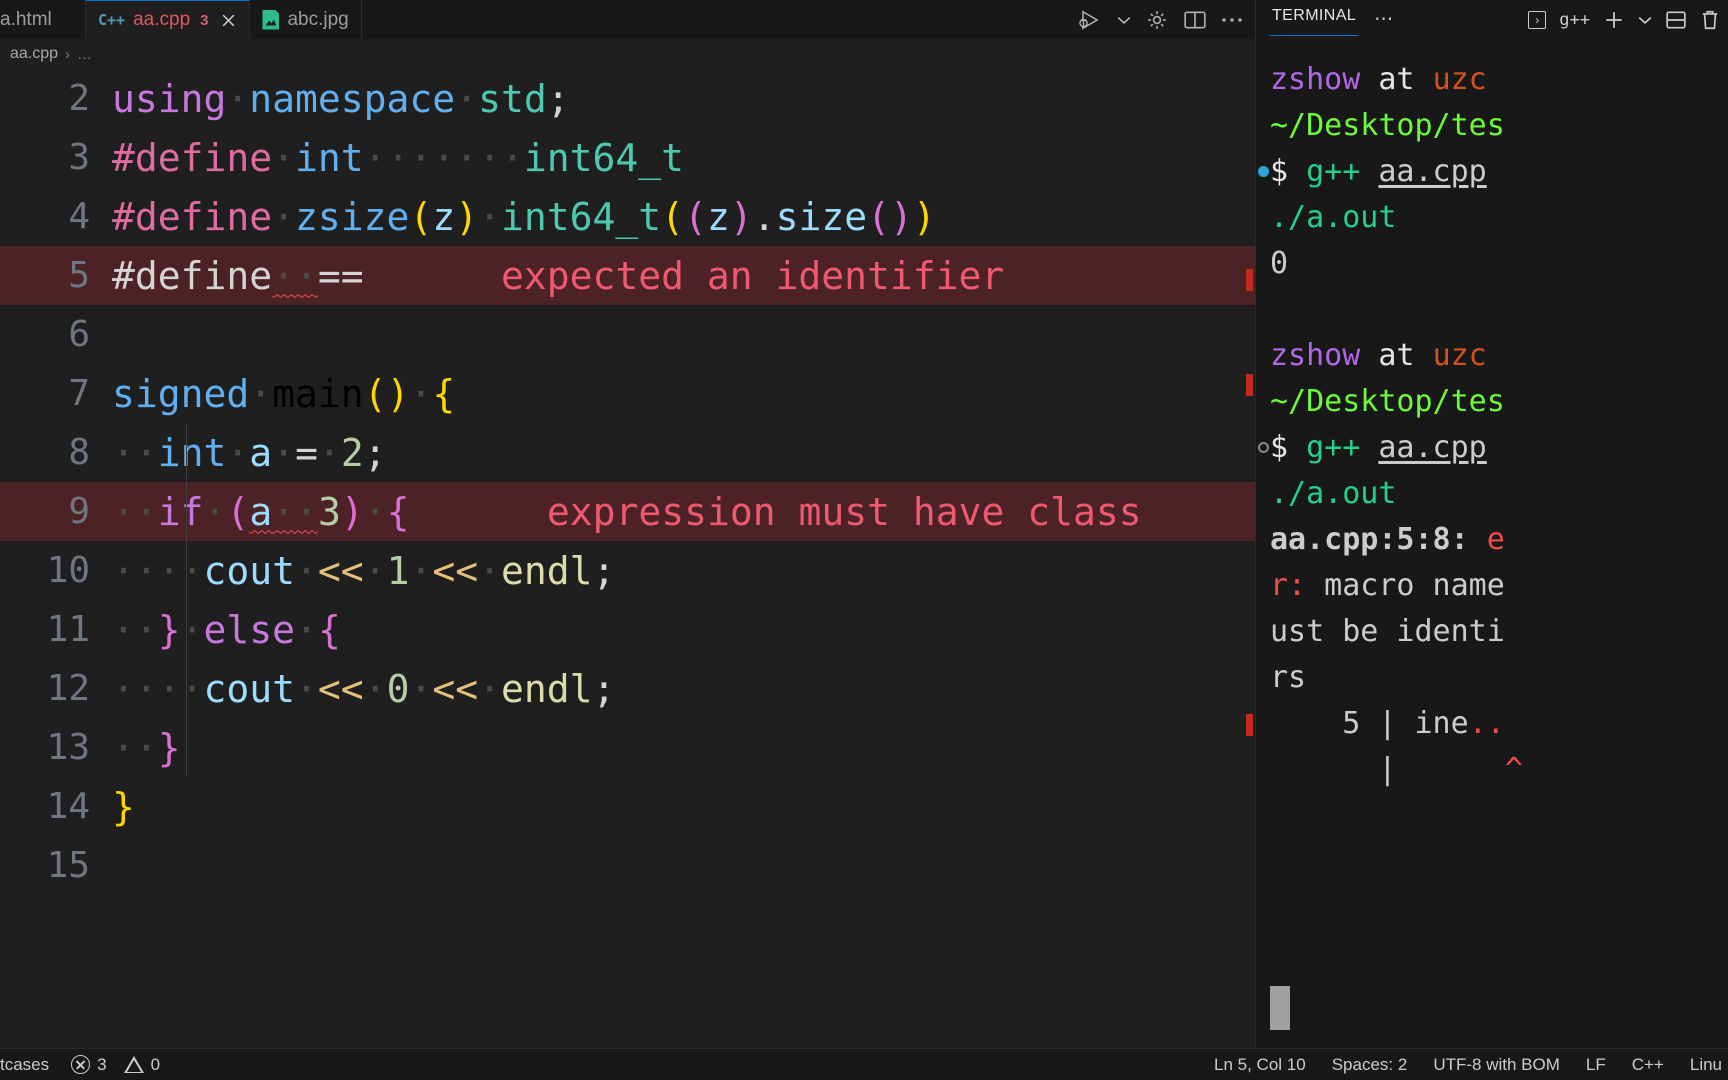  Describe the element at coordinates (1384, 19) in the screenshot. I see `panel-more-icon: ⋯` at that location.